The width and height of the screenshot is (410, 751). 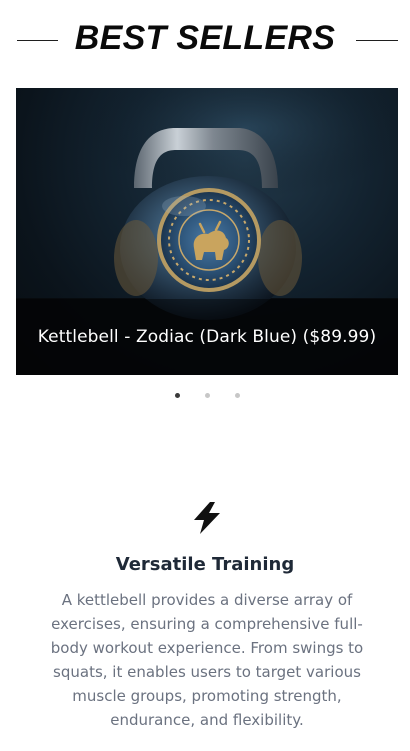 What do you see at coordinates (205, 564) in the screenshot?
I see `feature-title: Versatile Training` at bounding box center [205, 564].